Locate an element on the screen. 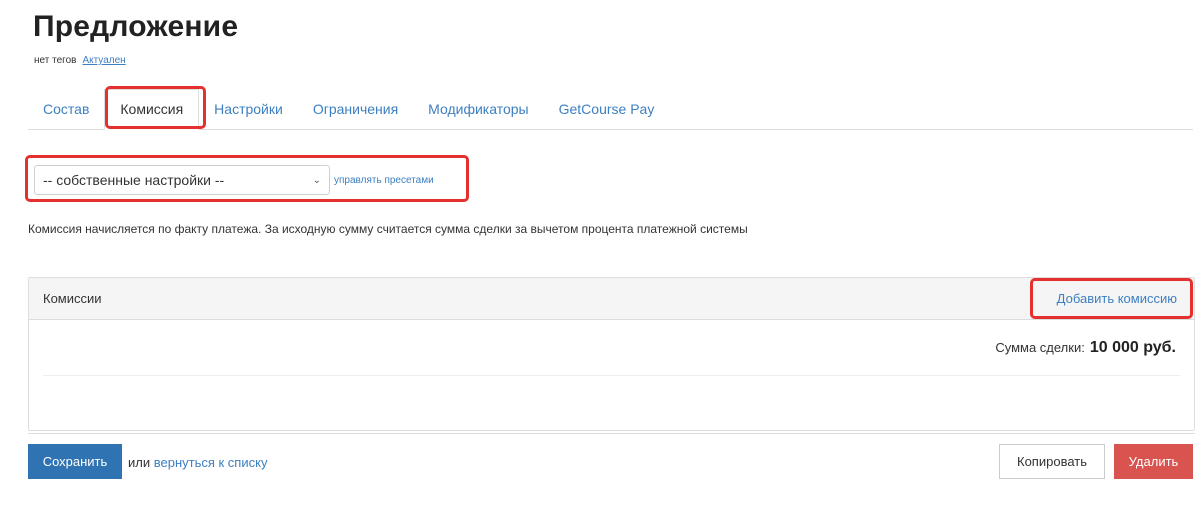 This screenshot has width=1200, height=510. preset-select: -- собственные настройки -- ⌄ is located at coordinates (182, 180).